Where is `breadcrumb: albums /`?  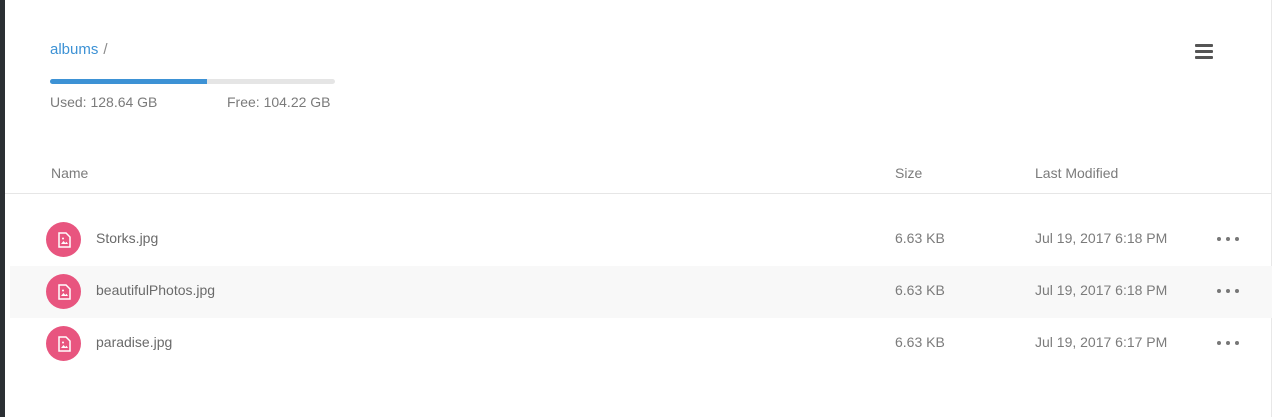
breadcrumb: albums / is located at coordinates (79, 49).